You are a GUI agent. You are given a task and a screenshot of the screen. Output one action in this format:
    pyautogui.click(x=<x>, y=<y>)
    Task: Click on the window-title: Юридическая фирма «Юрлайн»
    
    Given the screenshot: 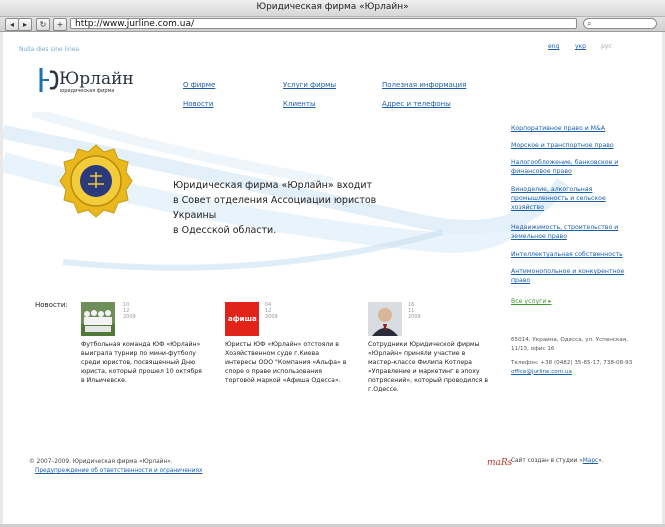 What is the action you would take?
    pyautogui.click(x=332, y=7)
    